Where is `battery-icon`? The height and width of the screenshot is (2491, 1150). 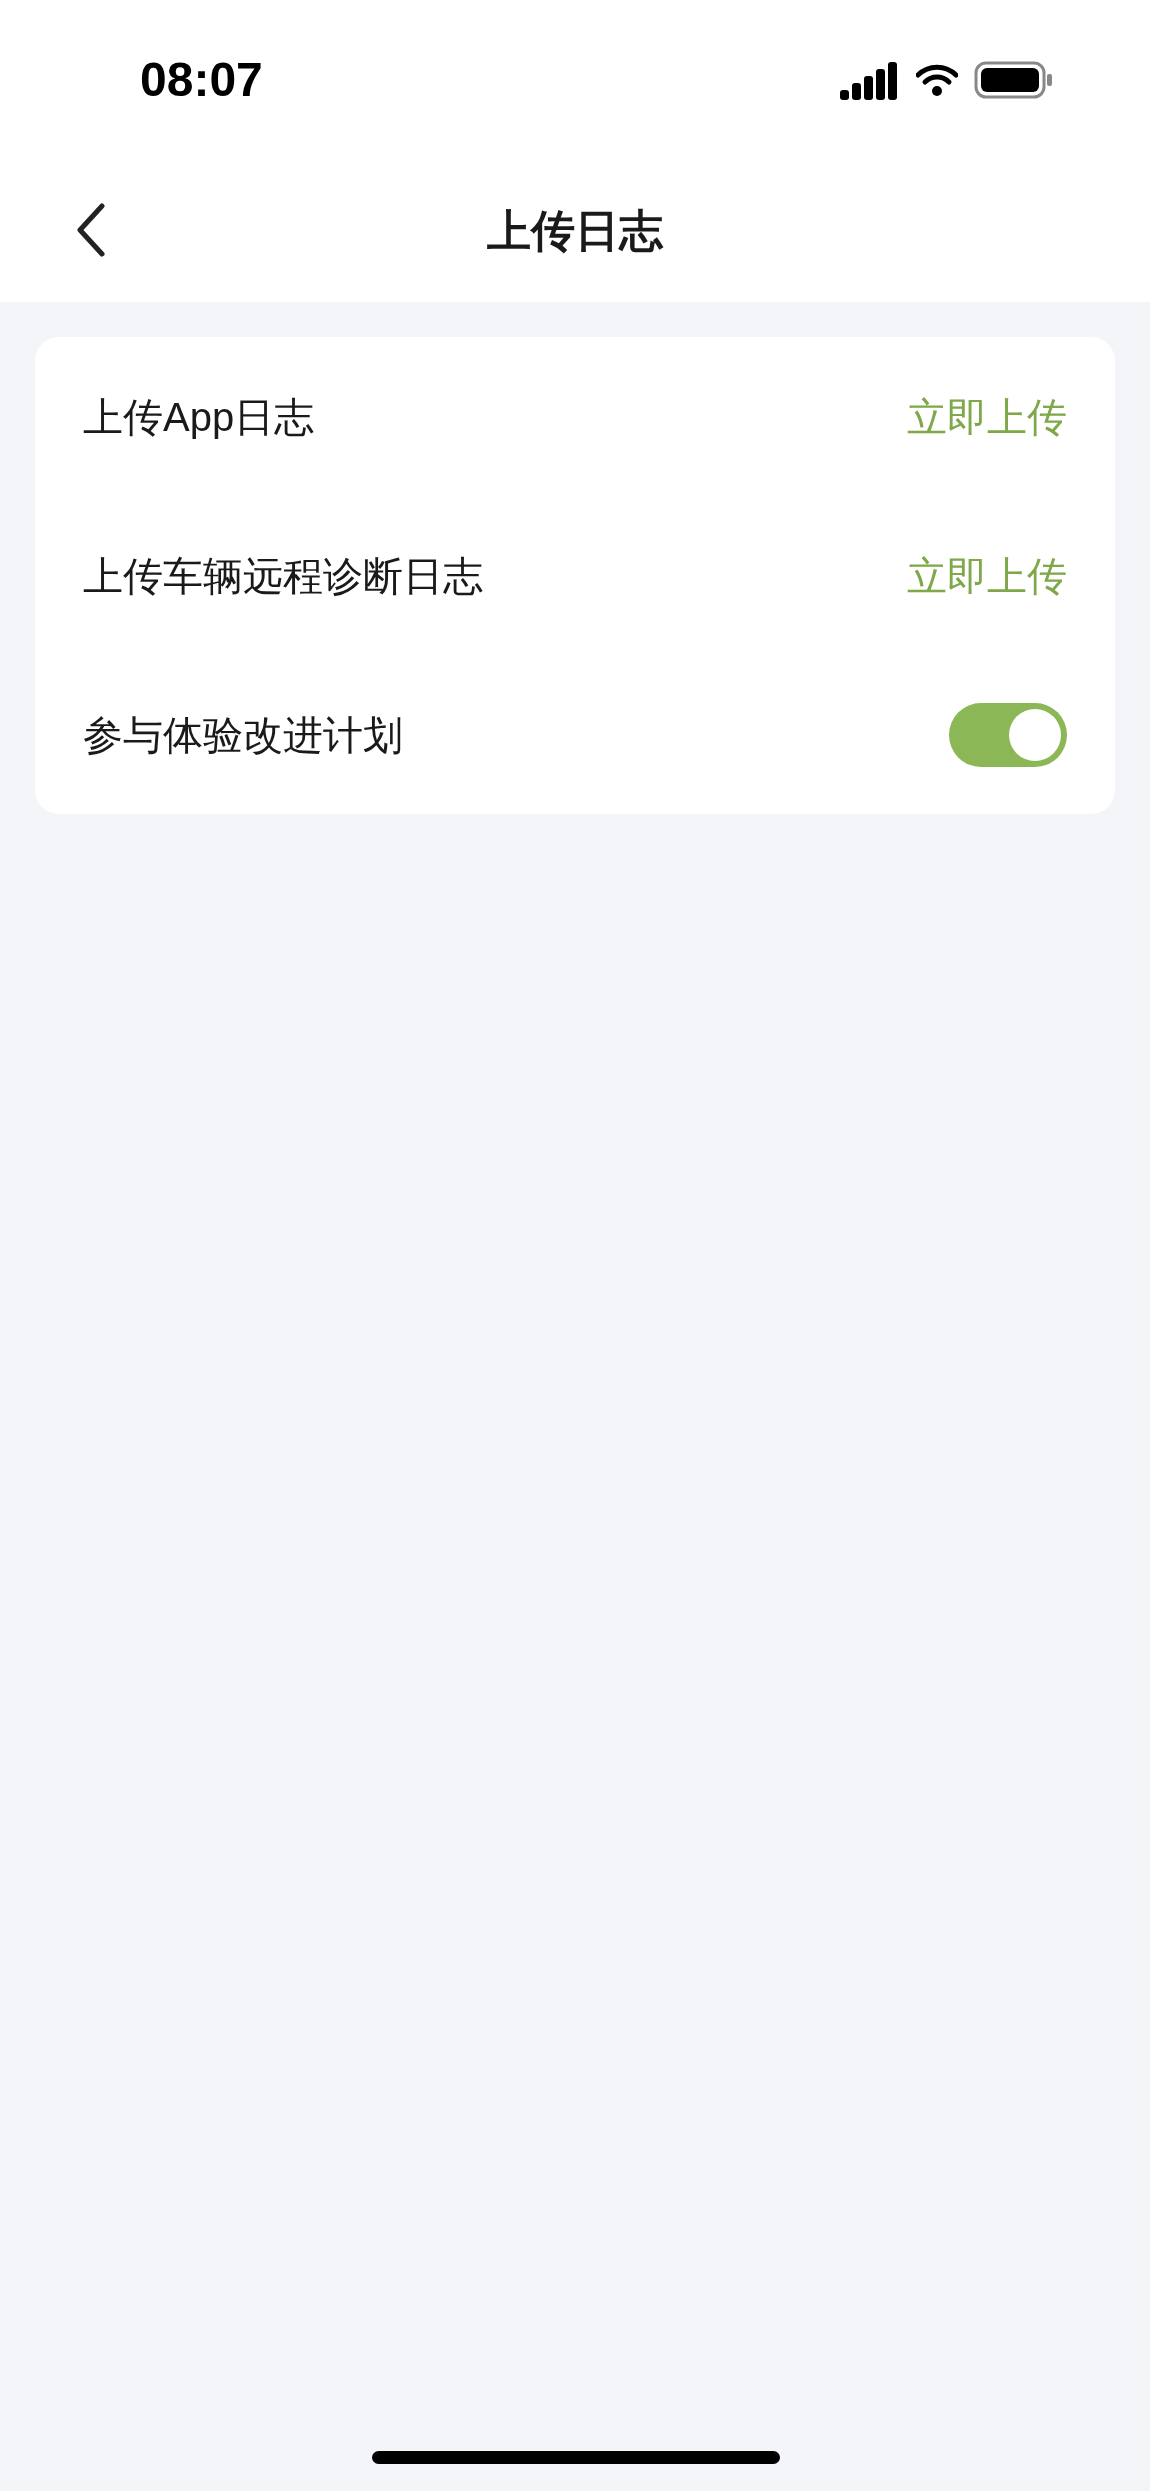 battery-icon is located at coordinates (1014, 80).